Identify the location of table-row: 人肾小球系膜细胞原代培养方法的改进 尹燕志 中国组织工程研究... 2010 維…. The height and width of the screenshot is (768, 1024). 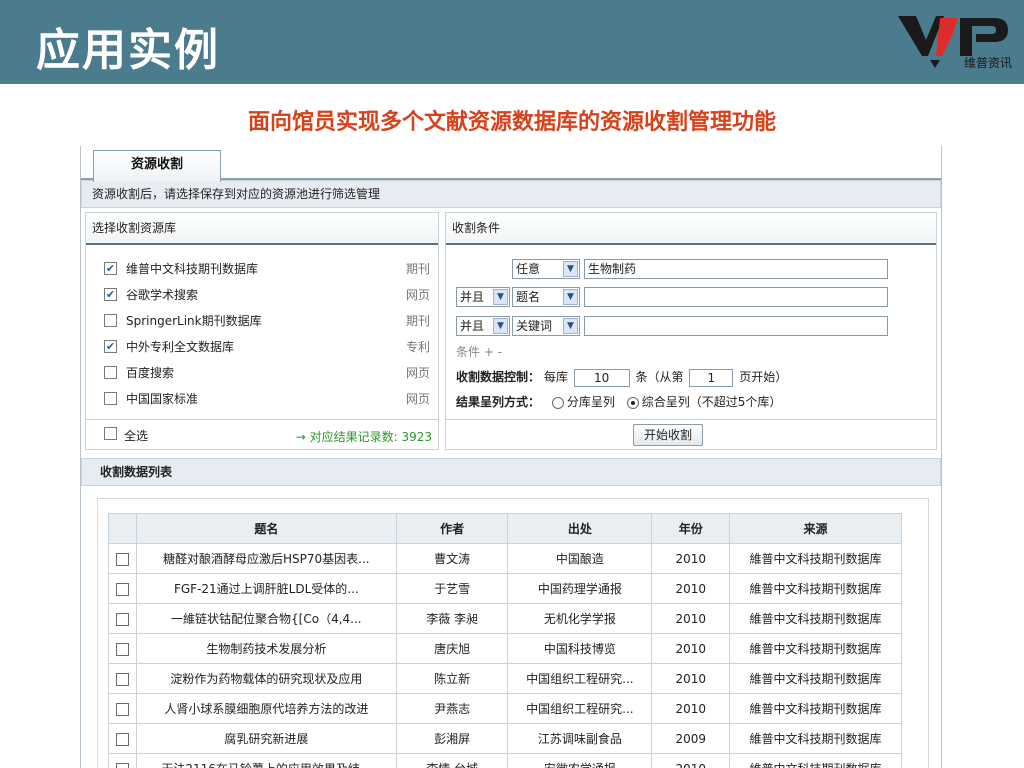
(505, 708).